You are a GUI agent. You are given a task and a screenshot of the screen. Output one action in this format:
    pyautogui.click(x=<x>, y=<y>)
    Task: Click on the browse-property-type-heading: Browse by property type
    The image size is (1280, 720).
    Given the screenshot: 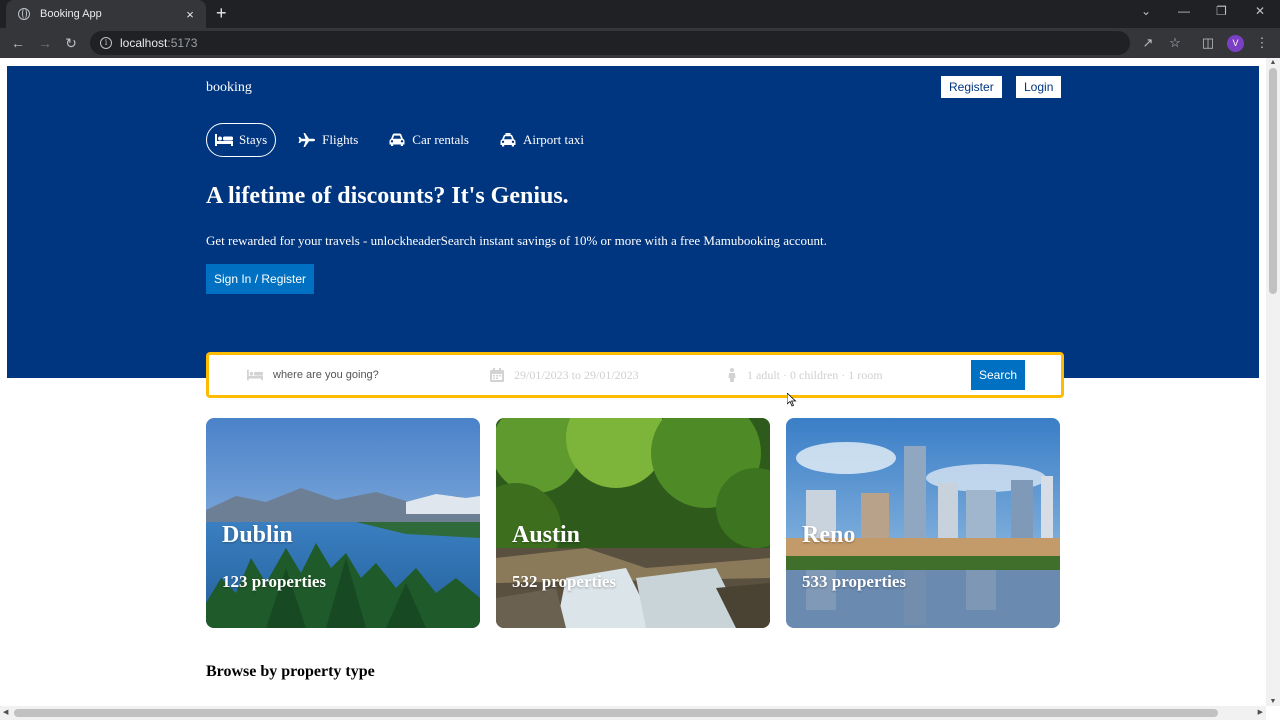 What is the action you would take?
    pyautogui.click(x=290, y=671)
    